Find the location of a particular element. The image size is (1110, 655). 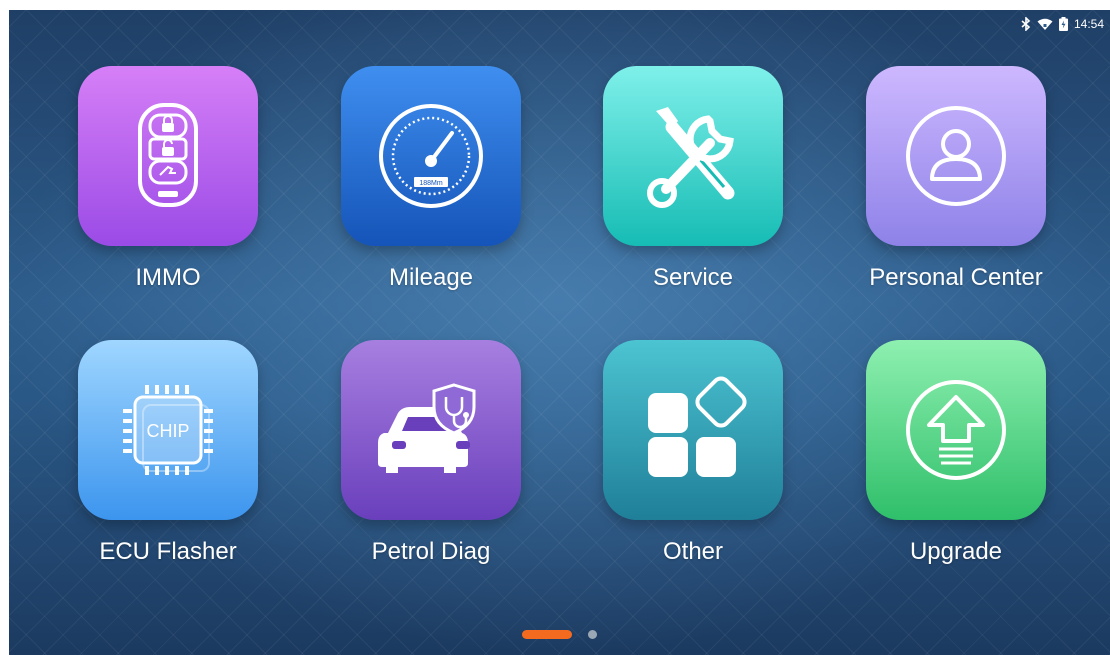

petrol-diag-tile is located at coordinates (431, 430).